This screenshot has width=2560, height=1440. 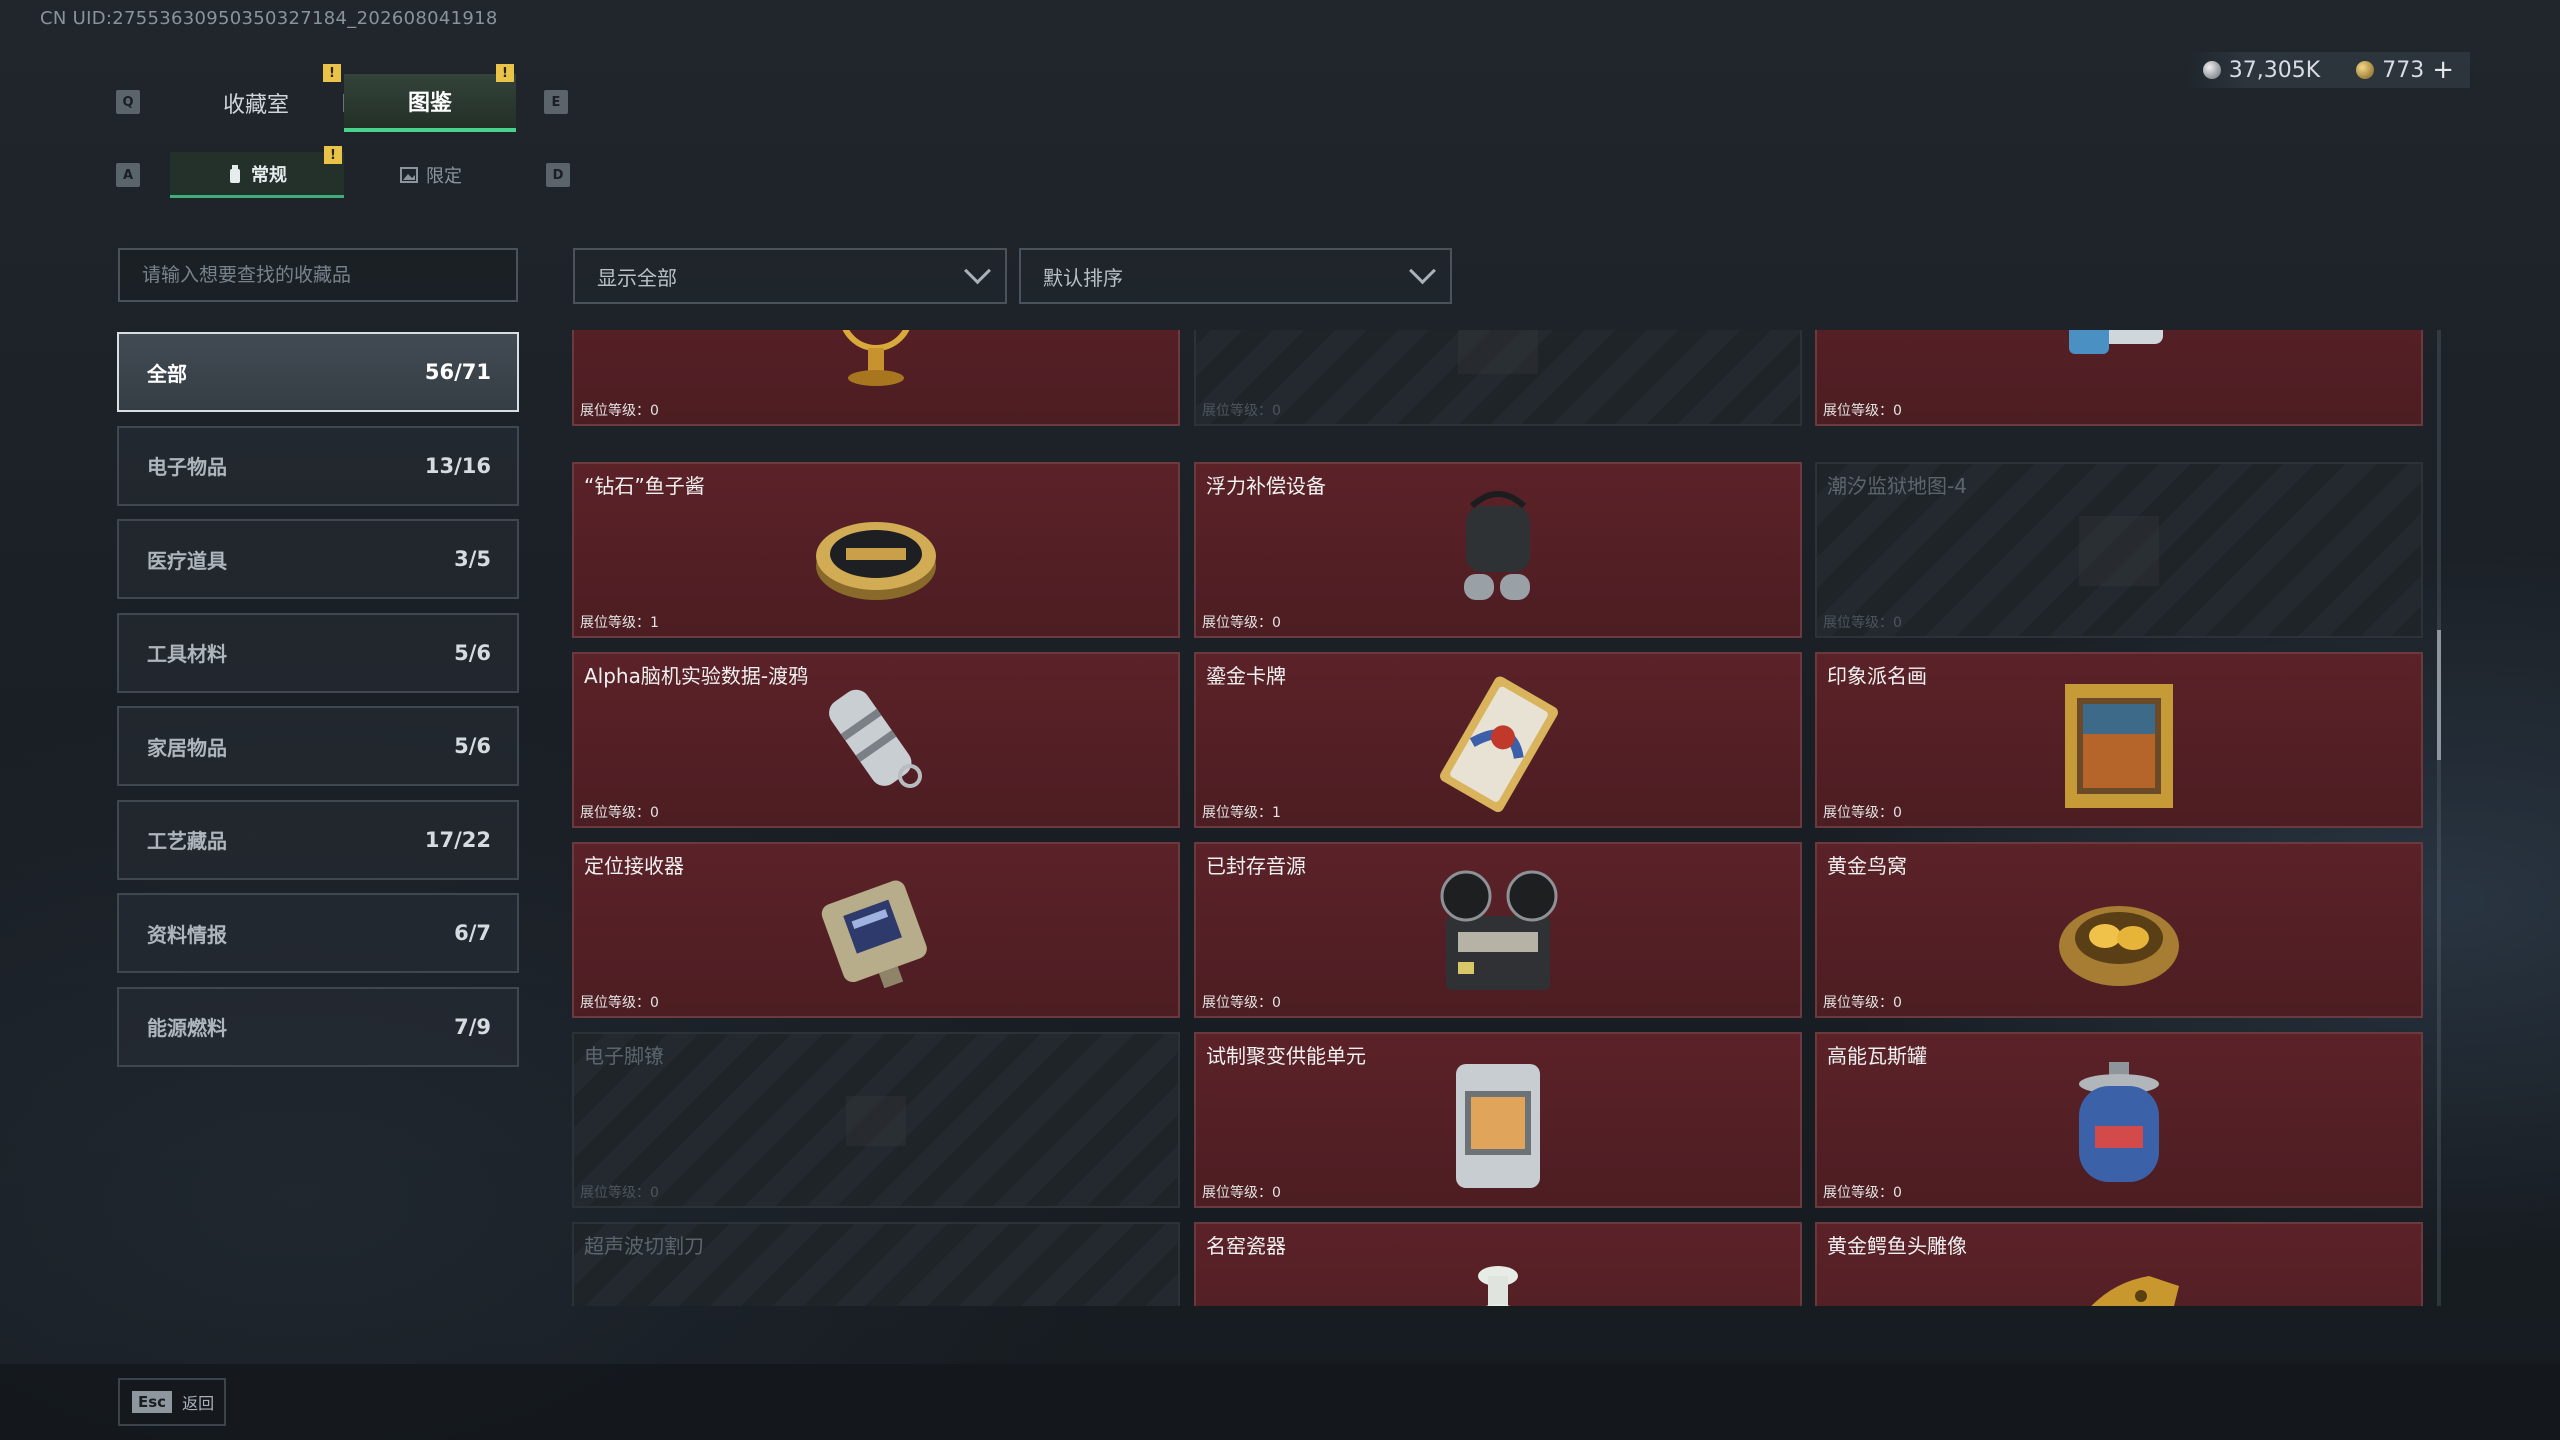 What do you see at coordinates (318, 372) in the screenshot?
I see `category-item: 全部 56/71` at bounding box center [318, 372].